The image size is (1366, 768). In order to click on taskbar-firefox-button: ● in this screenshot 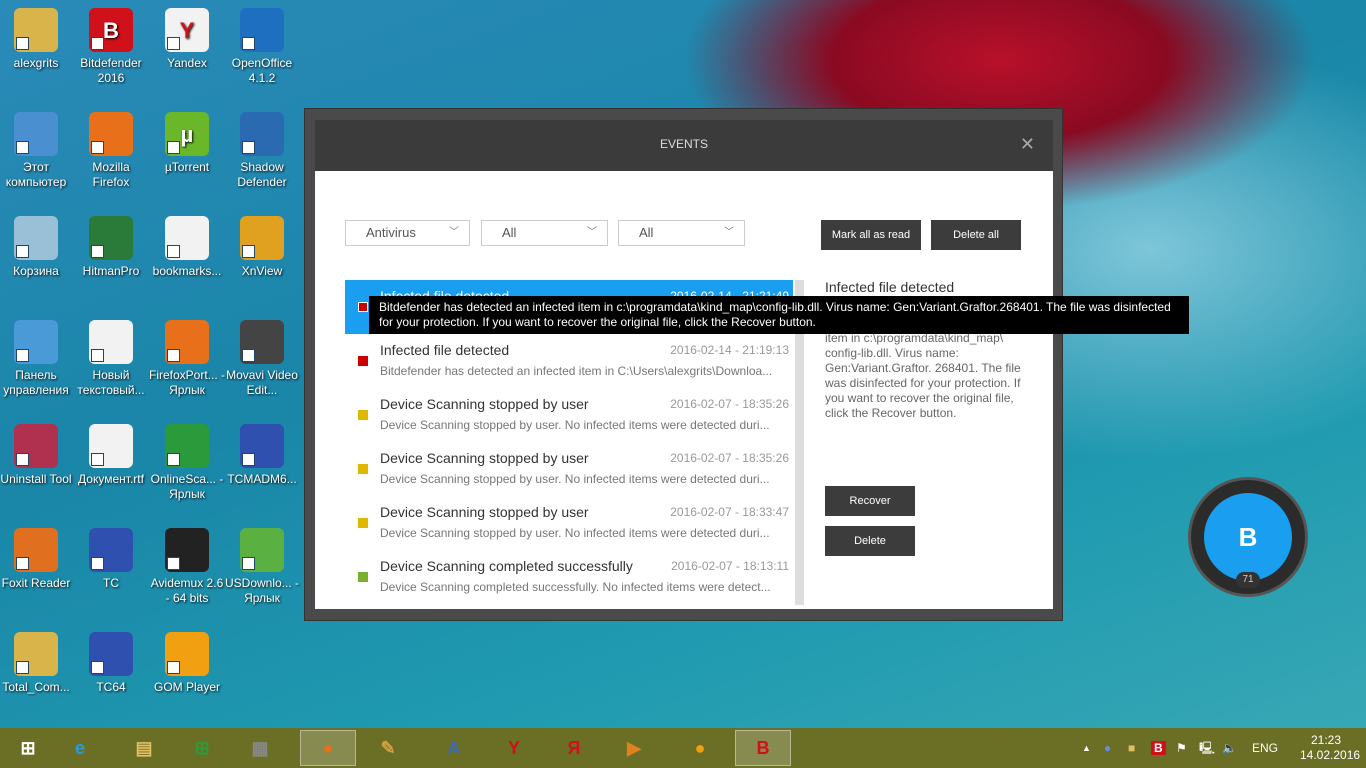, I will do `click(328, 748)`.